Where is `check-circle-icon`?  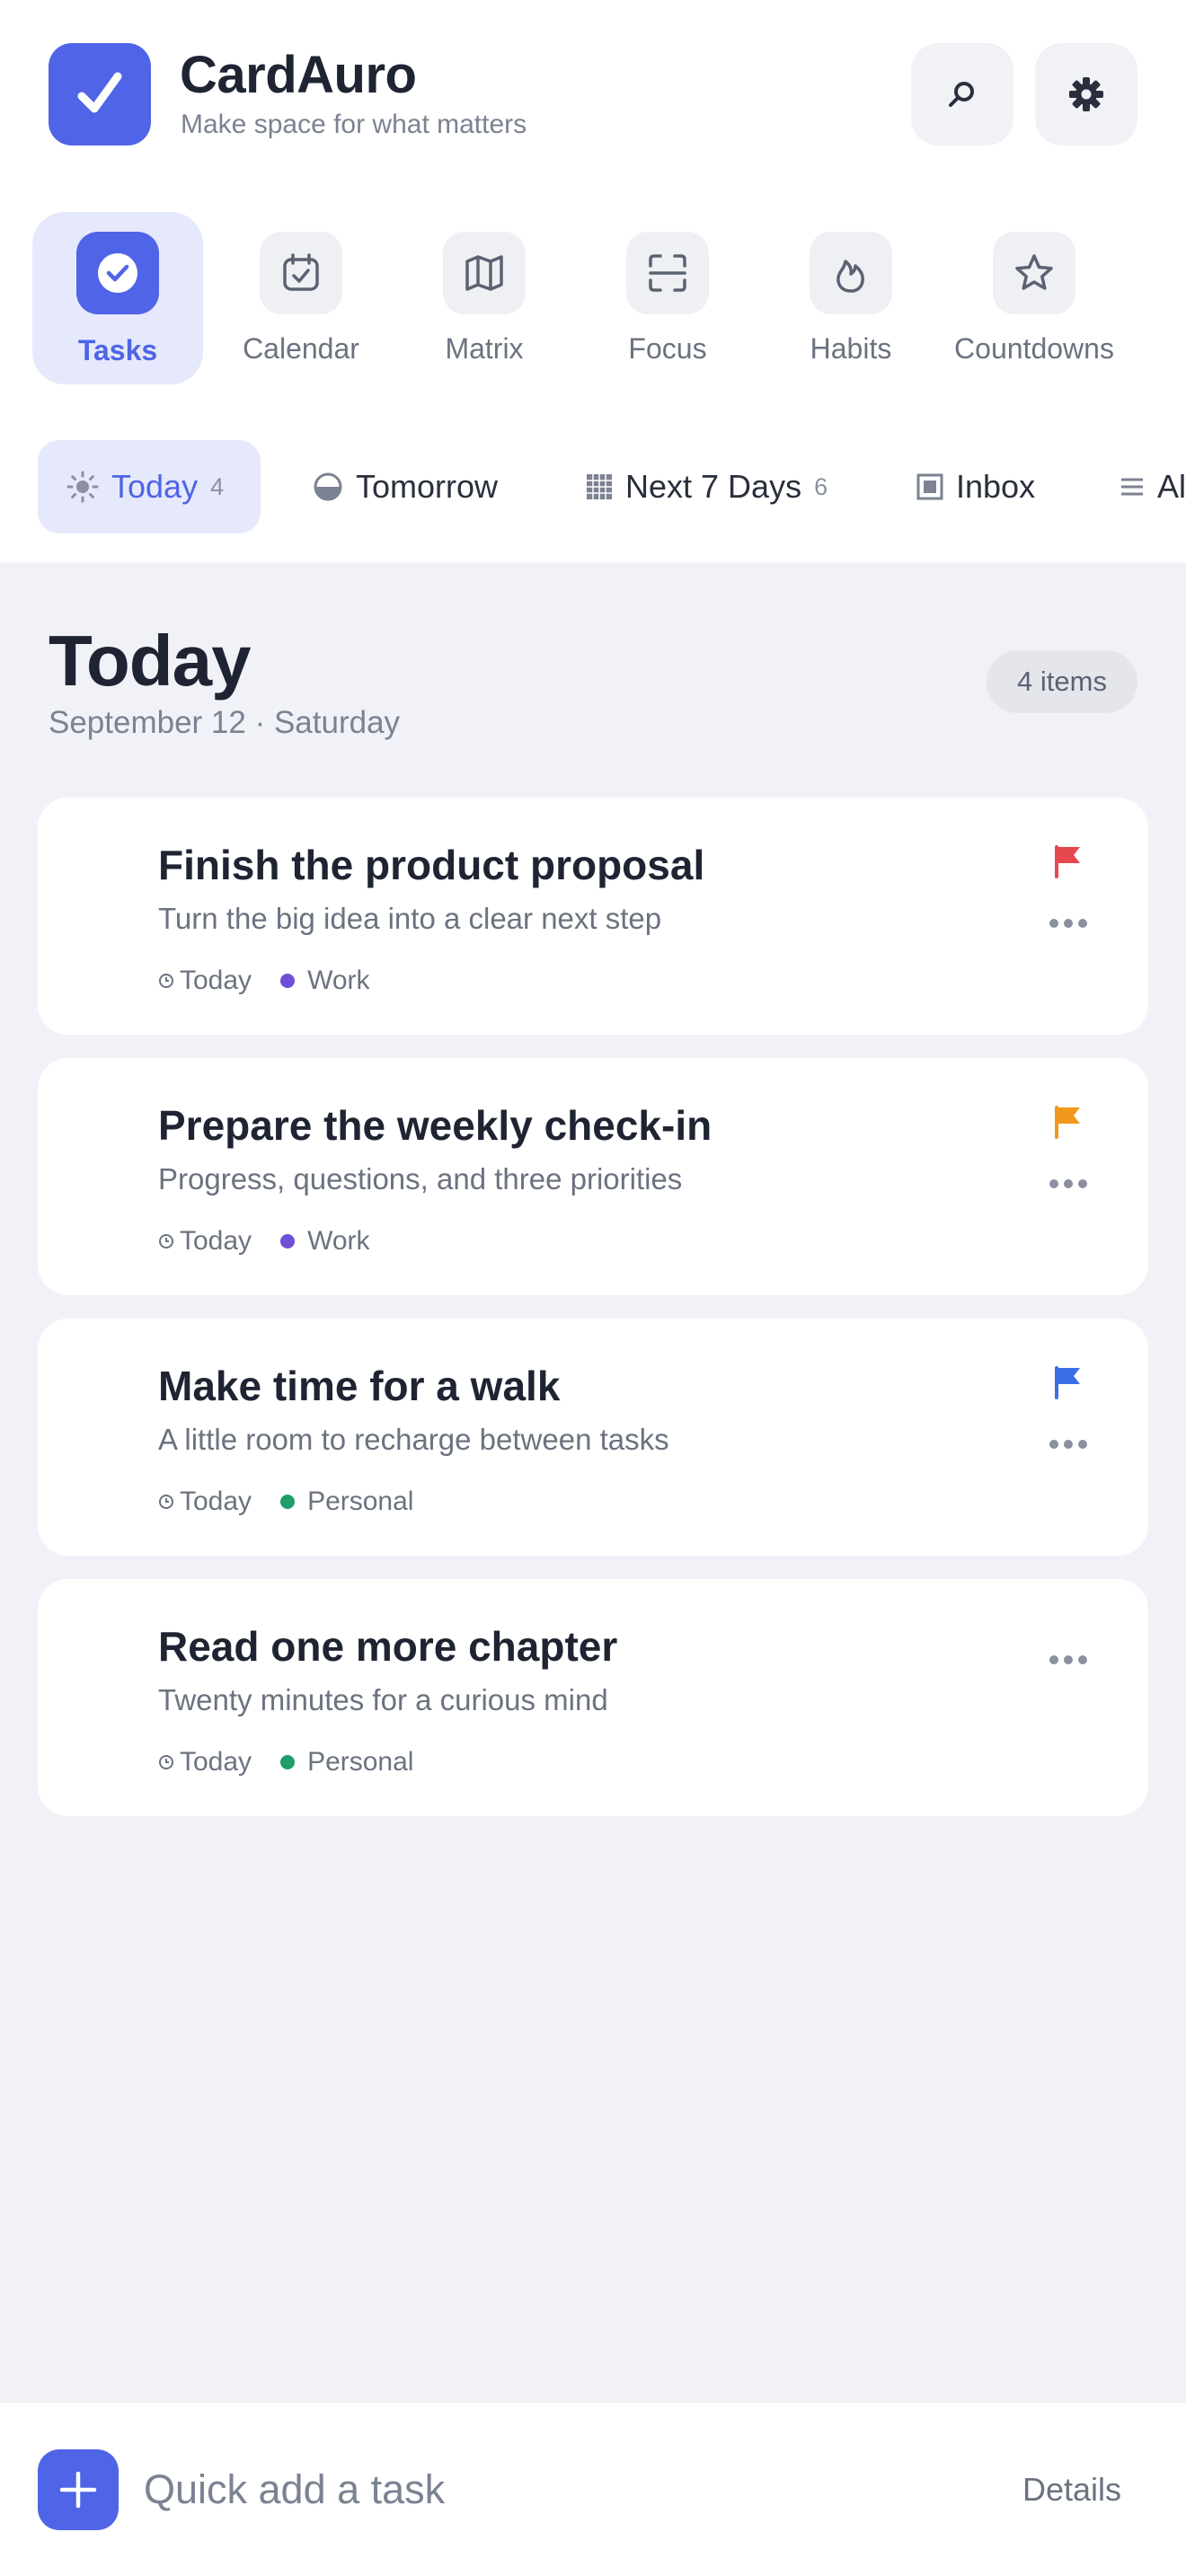 check-circle-icon is located at coordinates (117, 273).